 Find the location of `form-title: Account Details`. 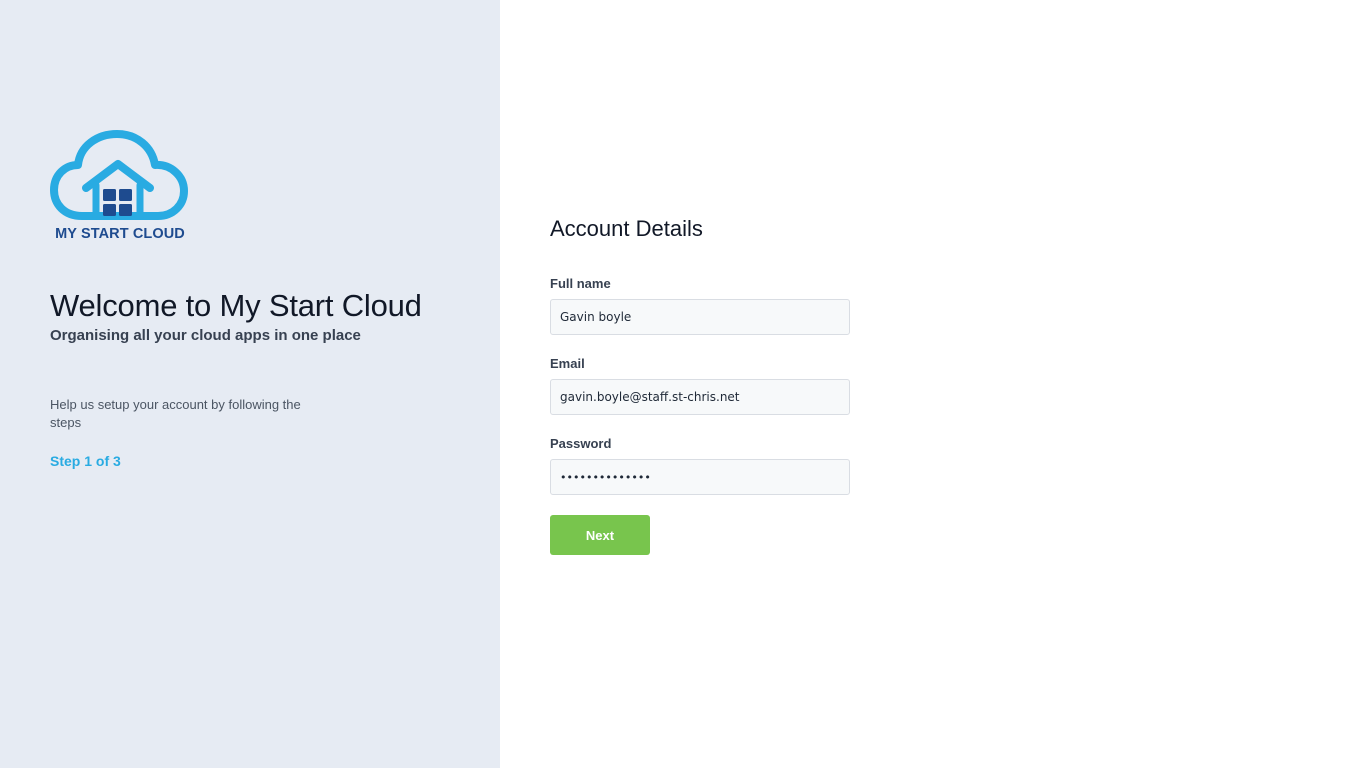

form-title: Account Details is located at coordinates (626, 228).